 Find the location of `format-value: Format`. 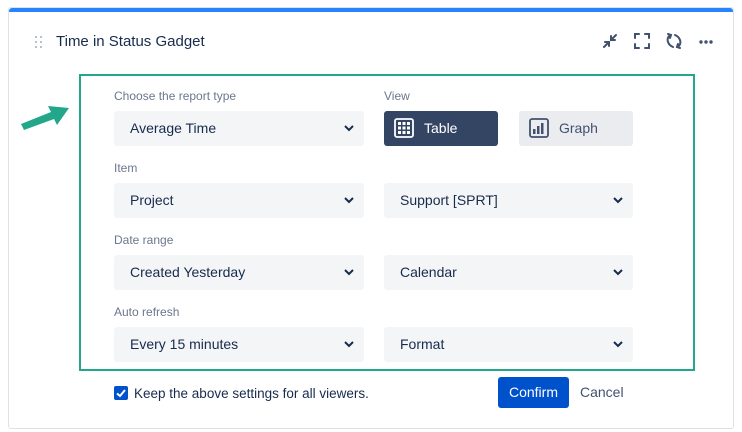

format-value: Format is located at coordinates (422, 344).